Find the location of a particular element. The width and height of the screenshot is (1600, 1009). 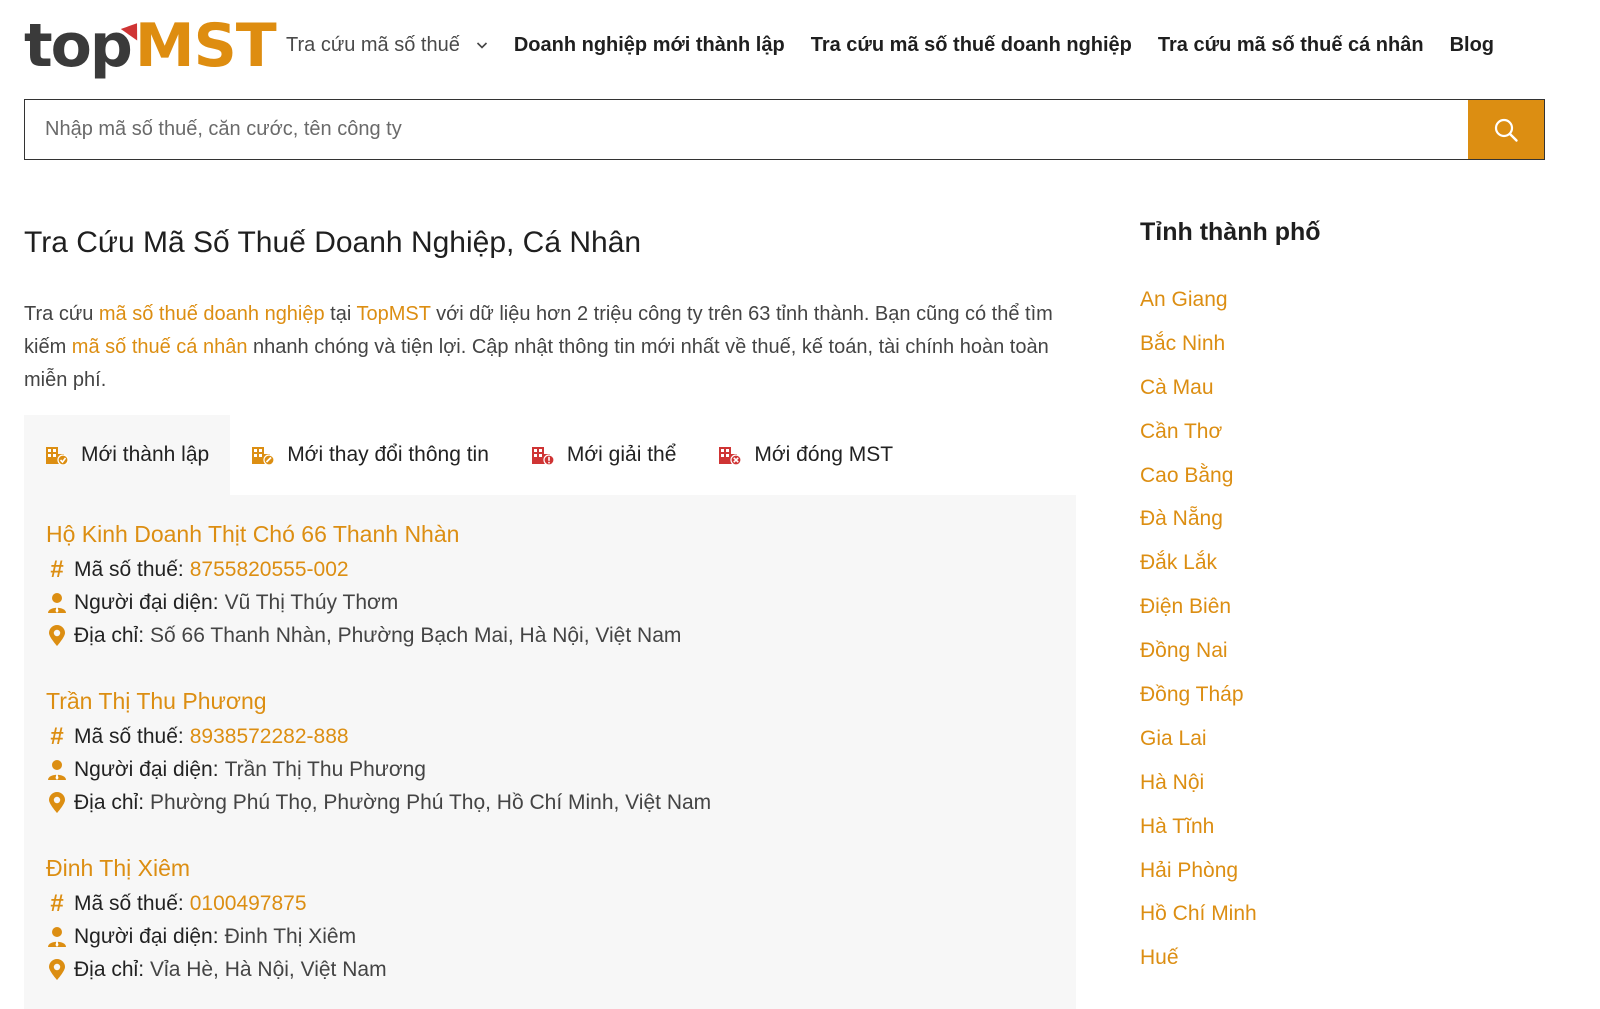

building-alert-icon is located at coordinates (543, 456).